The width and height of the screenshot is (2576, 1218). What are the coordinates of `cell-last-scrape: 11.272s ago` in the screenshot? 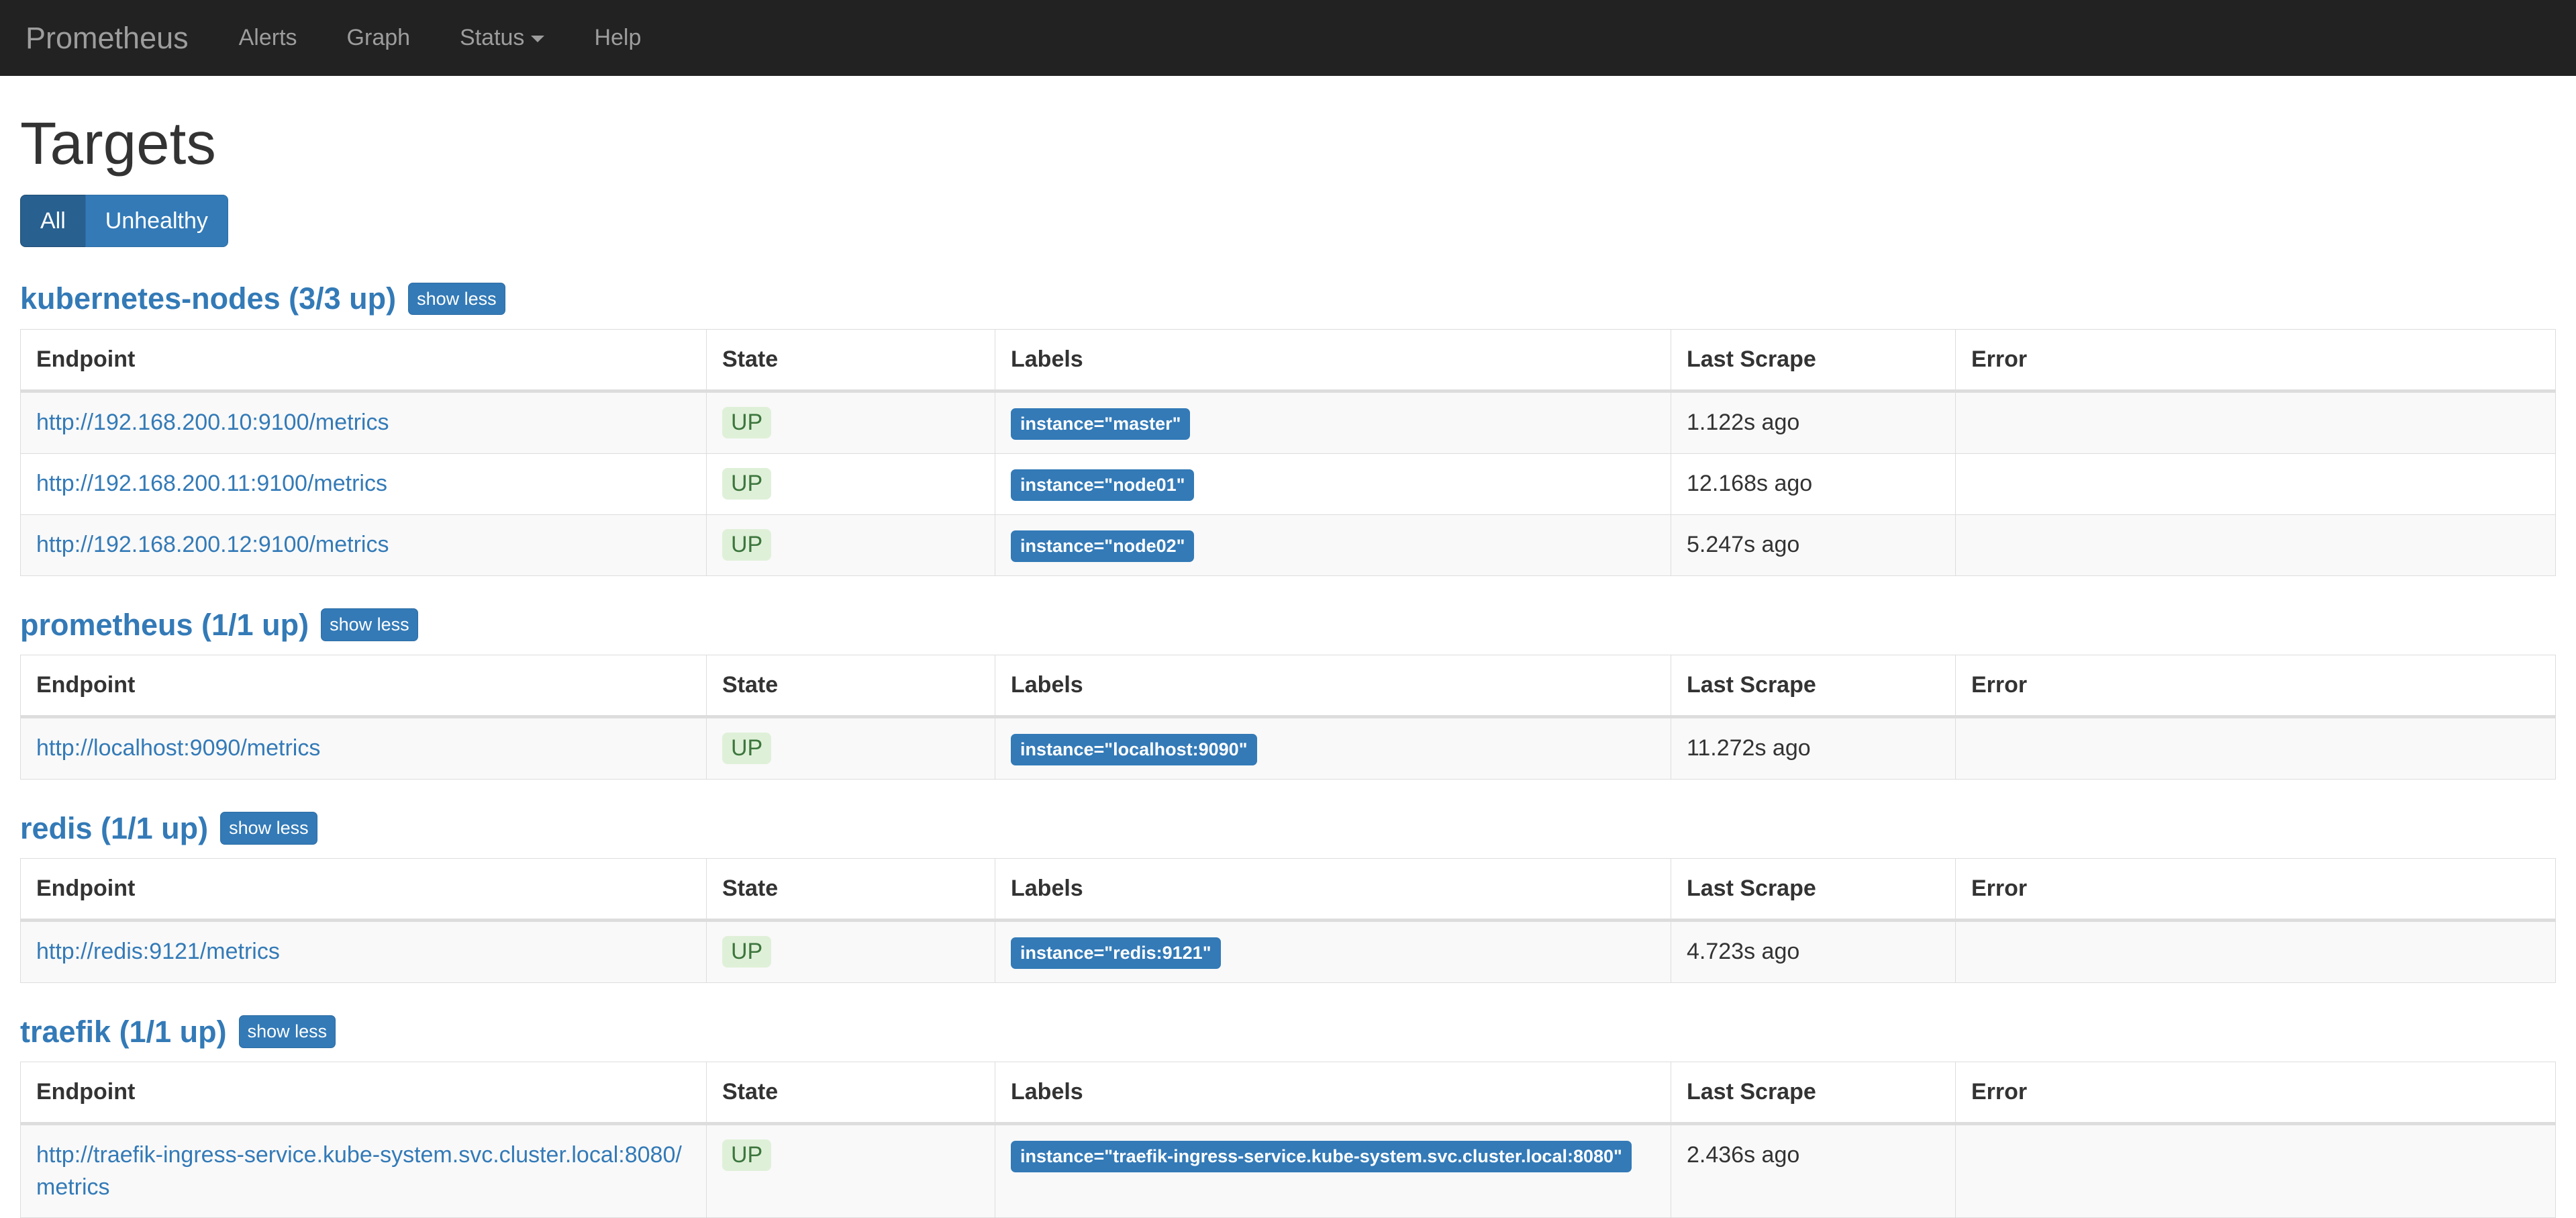 It's located at (1813, 748).